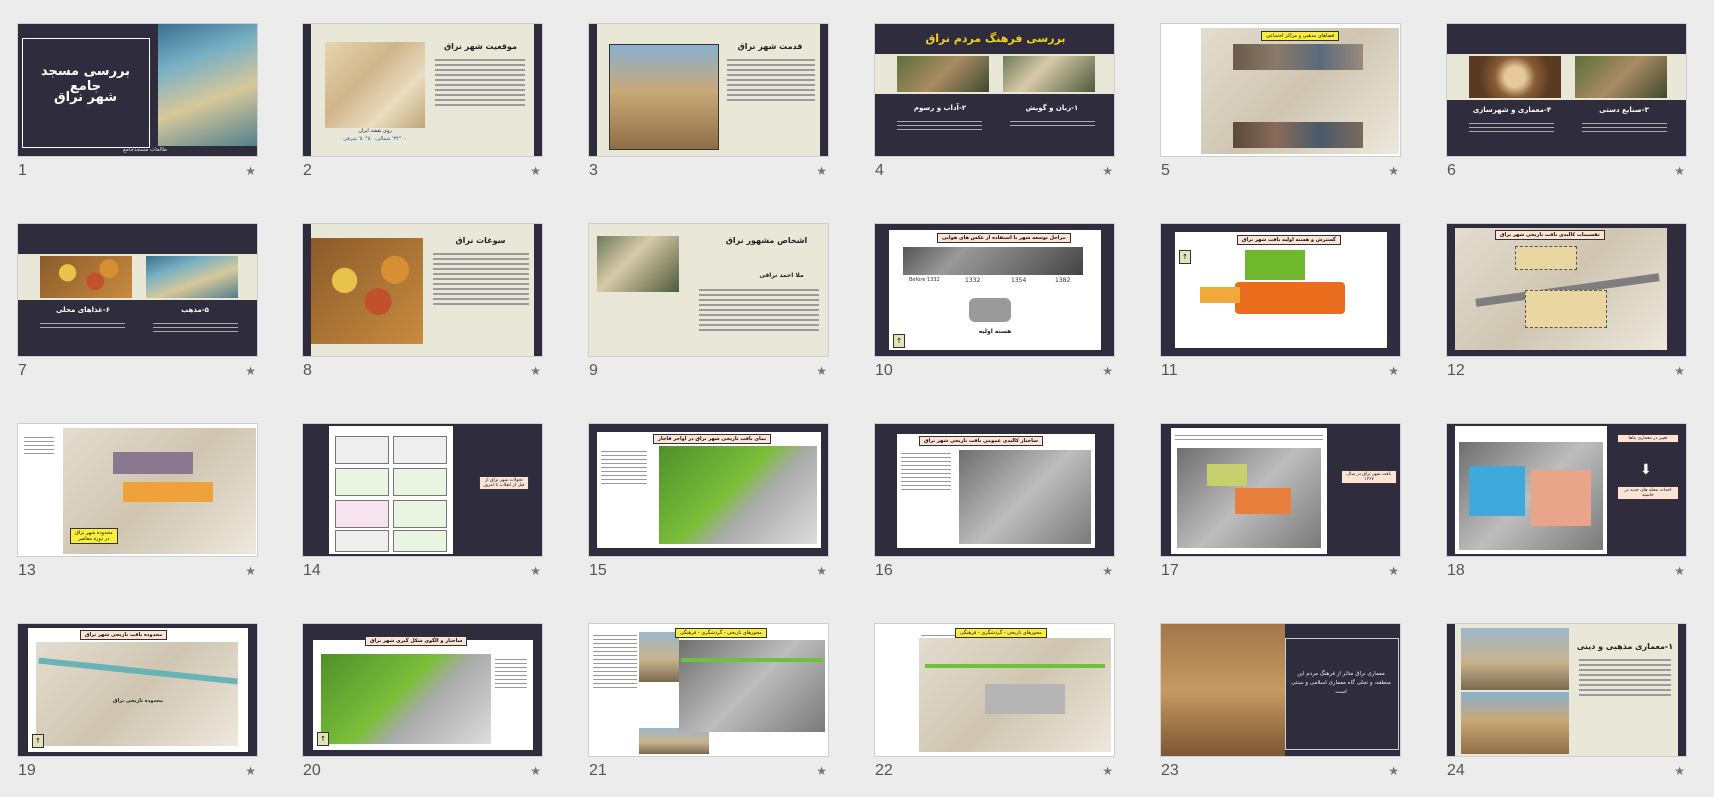 This screenshot has height=797, width=1714. I want to click on green-zone, so click(1275, 265).